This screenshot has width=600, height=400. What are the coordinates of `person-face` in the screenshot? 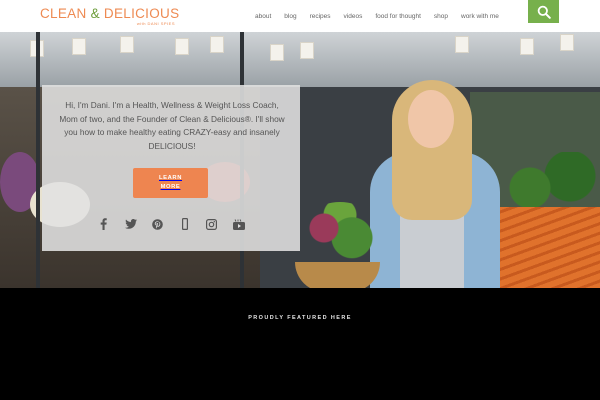 It's located at (431, 119).